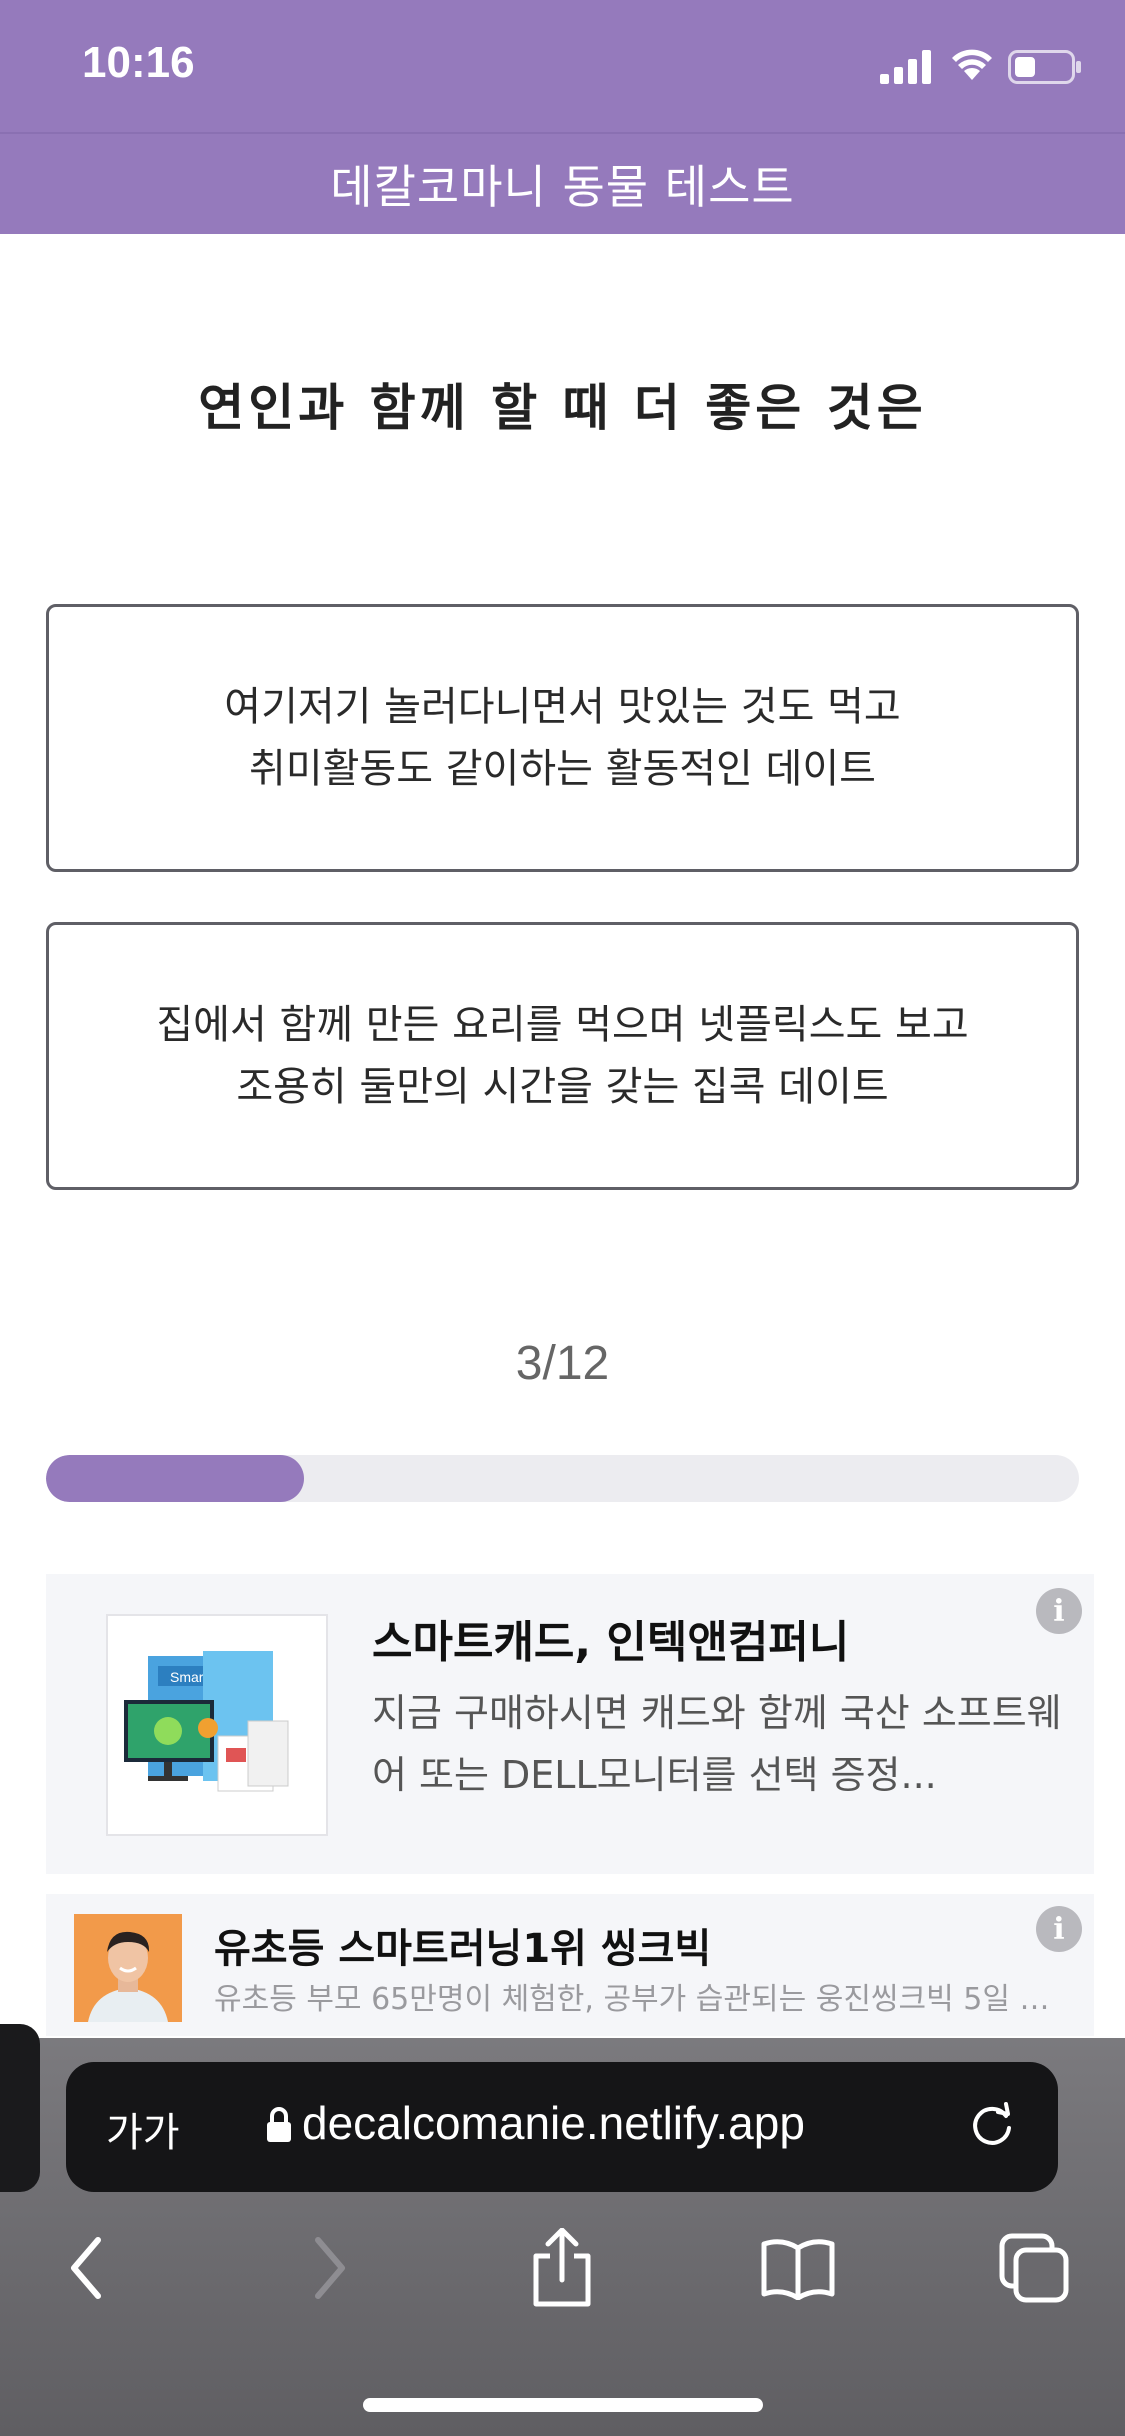  I want to click on bookmarks-button, so click(798, 2268).